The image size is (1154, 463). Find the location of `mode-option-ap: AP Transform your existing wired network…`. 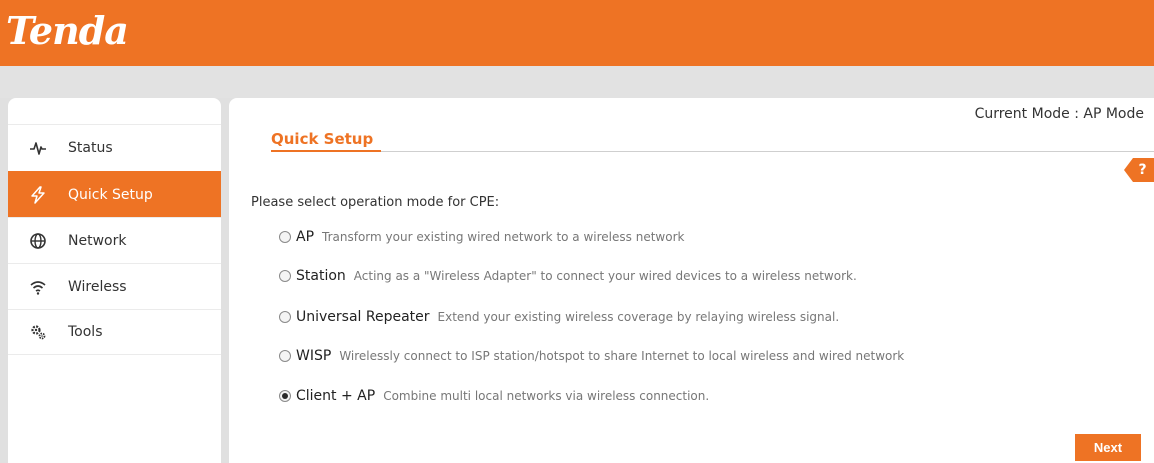

mode-option-ap: AP Transform your existing wired network… is located at coordinates (481, 237).